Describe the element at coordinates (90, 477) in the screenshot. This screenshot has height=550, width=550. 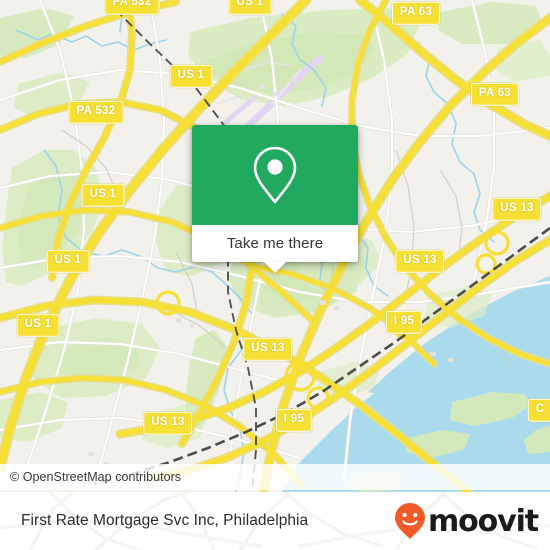
I see `osm-attribution-text: © OpenStreetMap contributors` at that location.